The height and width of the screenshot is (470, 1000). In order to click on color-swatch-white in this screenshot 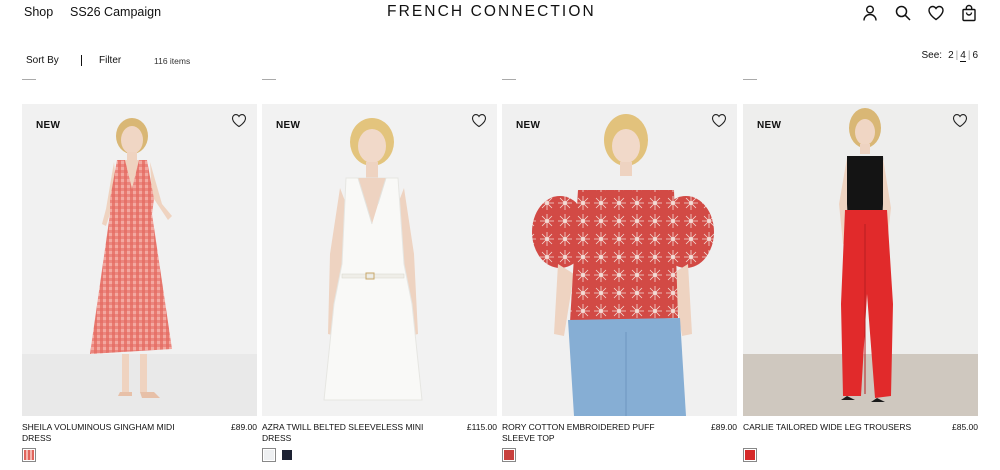, I will do `click(269, 455)`.